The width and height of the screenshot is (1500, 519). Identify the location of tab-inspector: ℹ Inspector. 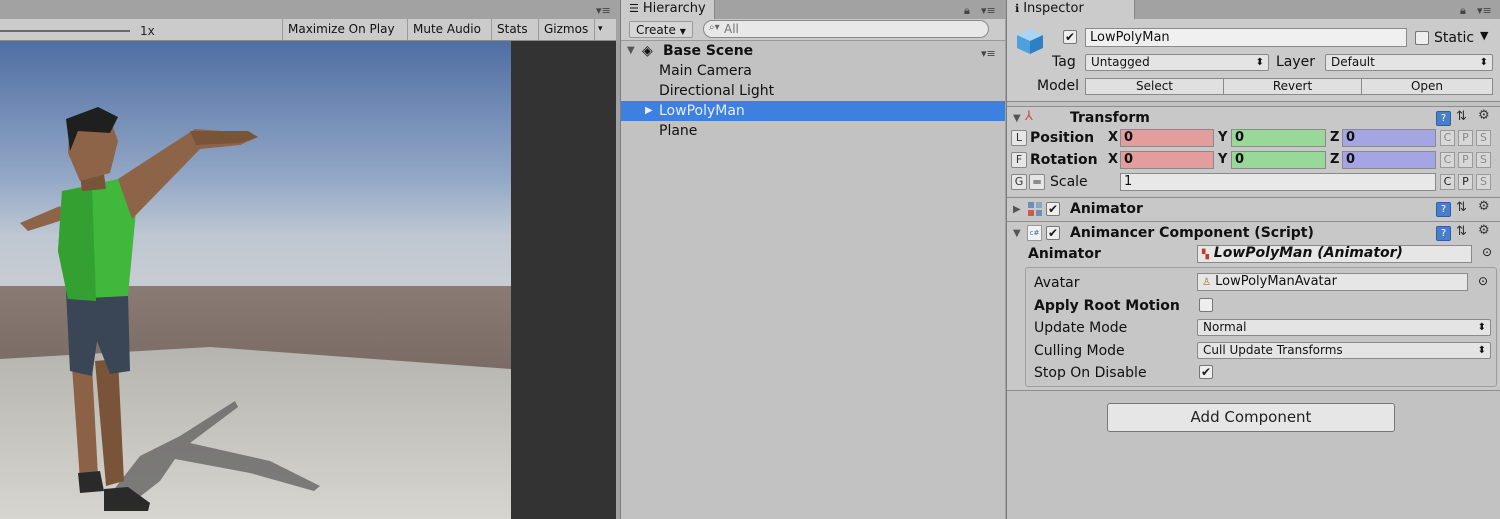
(1071, 9).